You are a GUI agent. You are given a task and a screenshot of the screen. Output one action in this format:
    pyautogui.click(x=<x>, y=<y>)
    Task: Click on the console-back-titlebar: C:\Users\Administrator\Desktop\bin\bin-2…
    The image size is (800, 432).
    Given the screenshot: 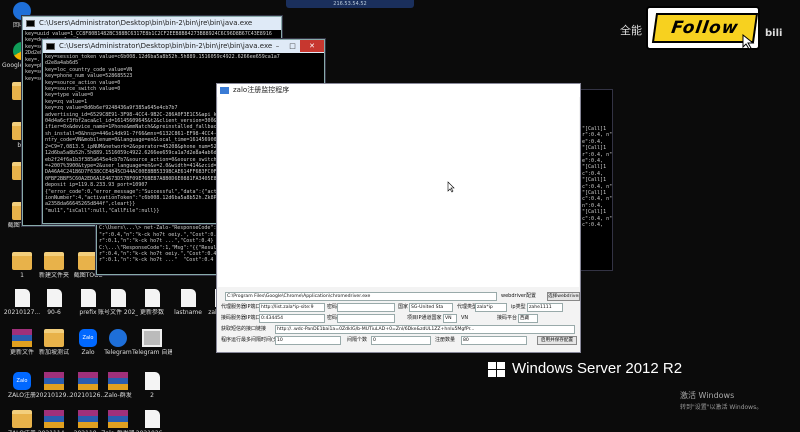 What is the action you would take?
    pyautogui.click(x=152, y=23)
    